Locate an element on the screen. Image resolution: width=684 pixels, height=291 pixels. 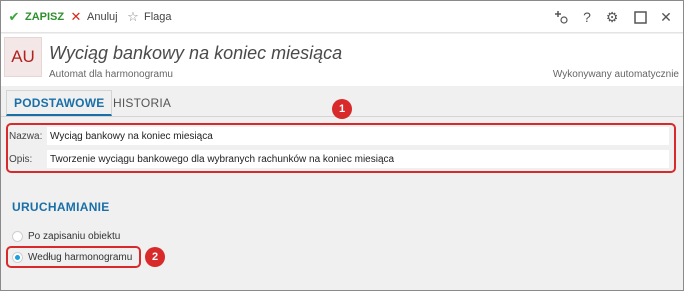
flag-button: ☆ Flaga is located at coordinates (149, 17).